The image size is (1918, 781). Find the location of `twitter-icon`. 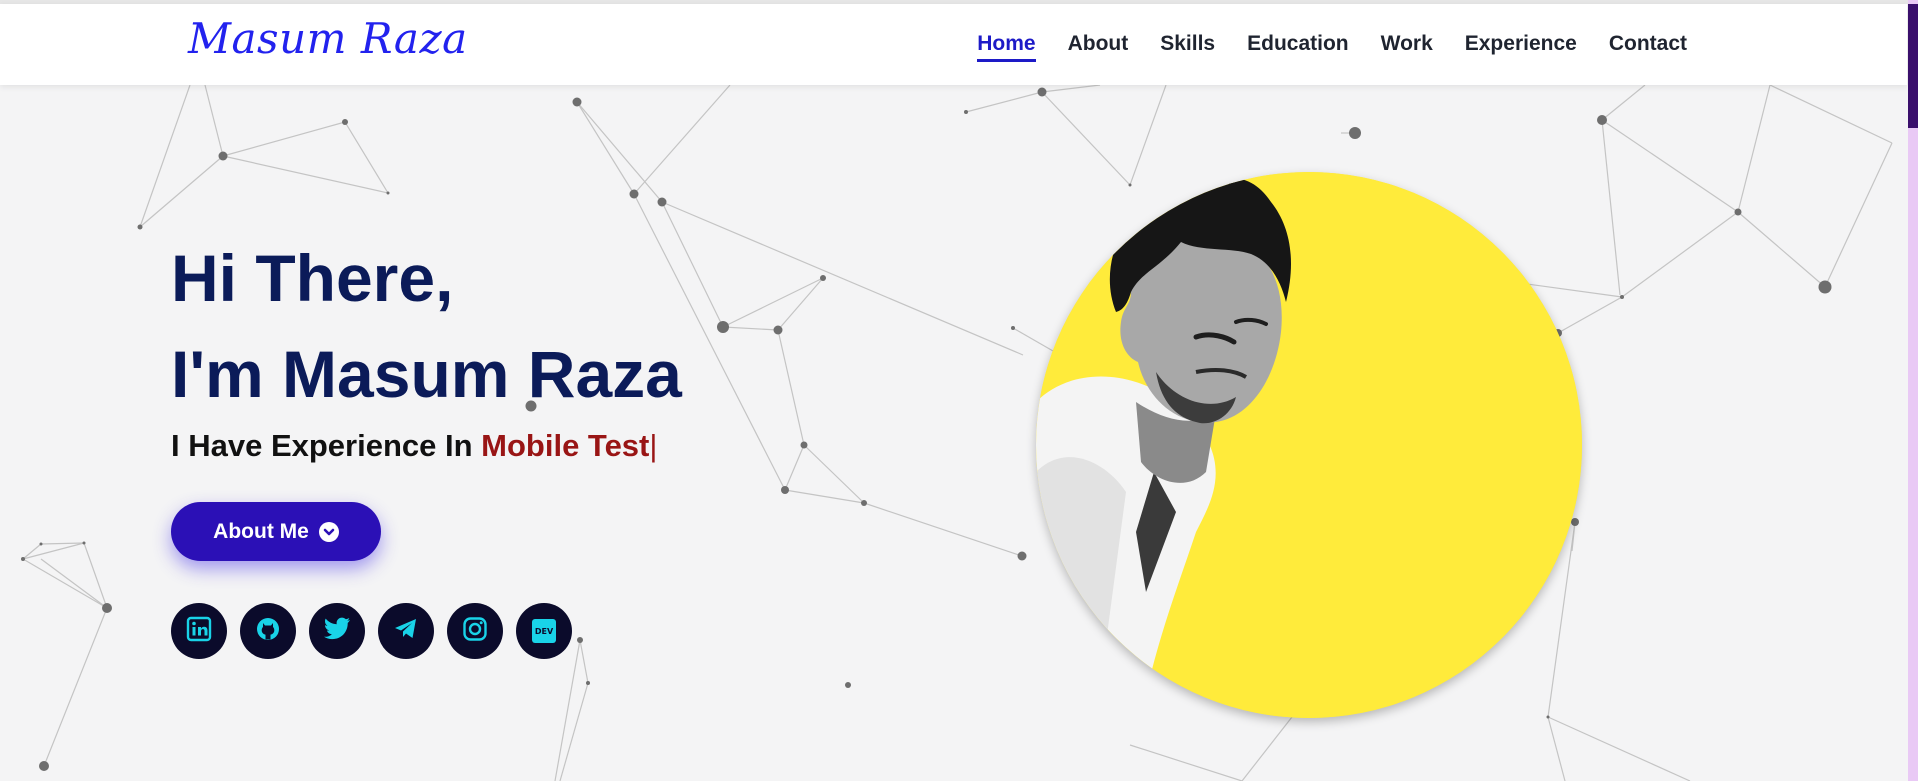

twitter-icon is located at coordinates (337, 631).